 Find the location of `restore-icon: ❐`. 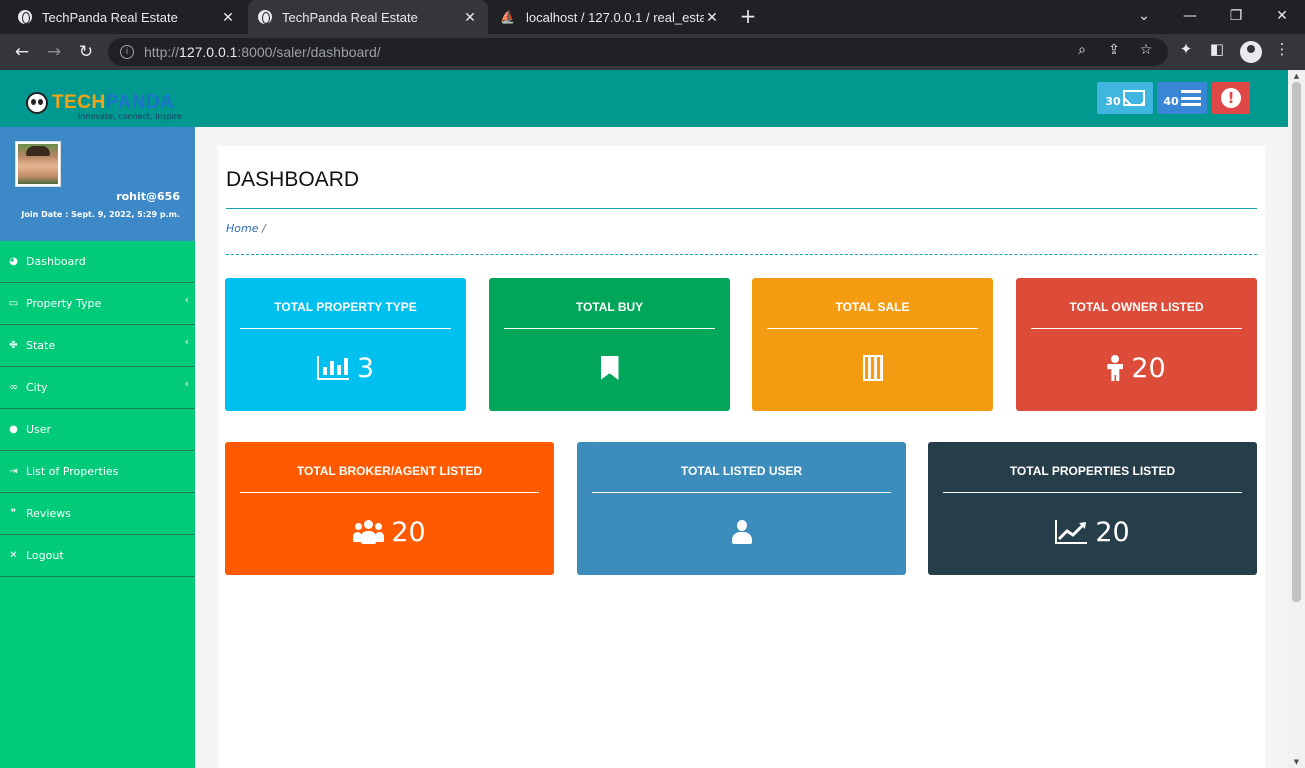

restore-icon: ❐ is located at coordinates (1236, 17).